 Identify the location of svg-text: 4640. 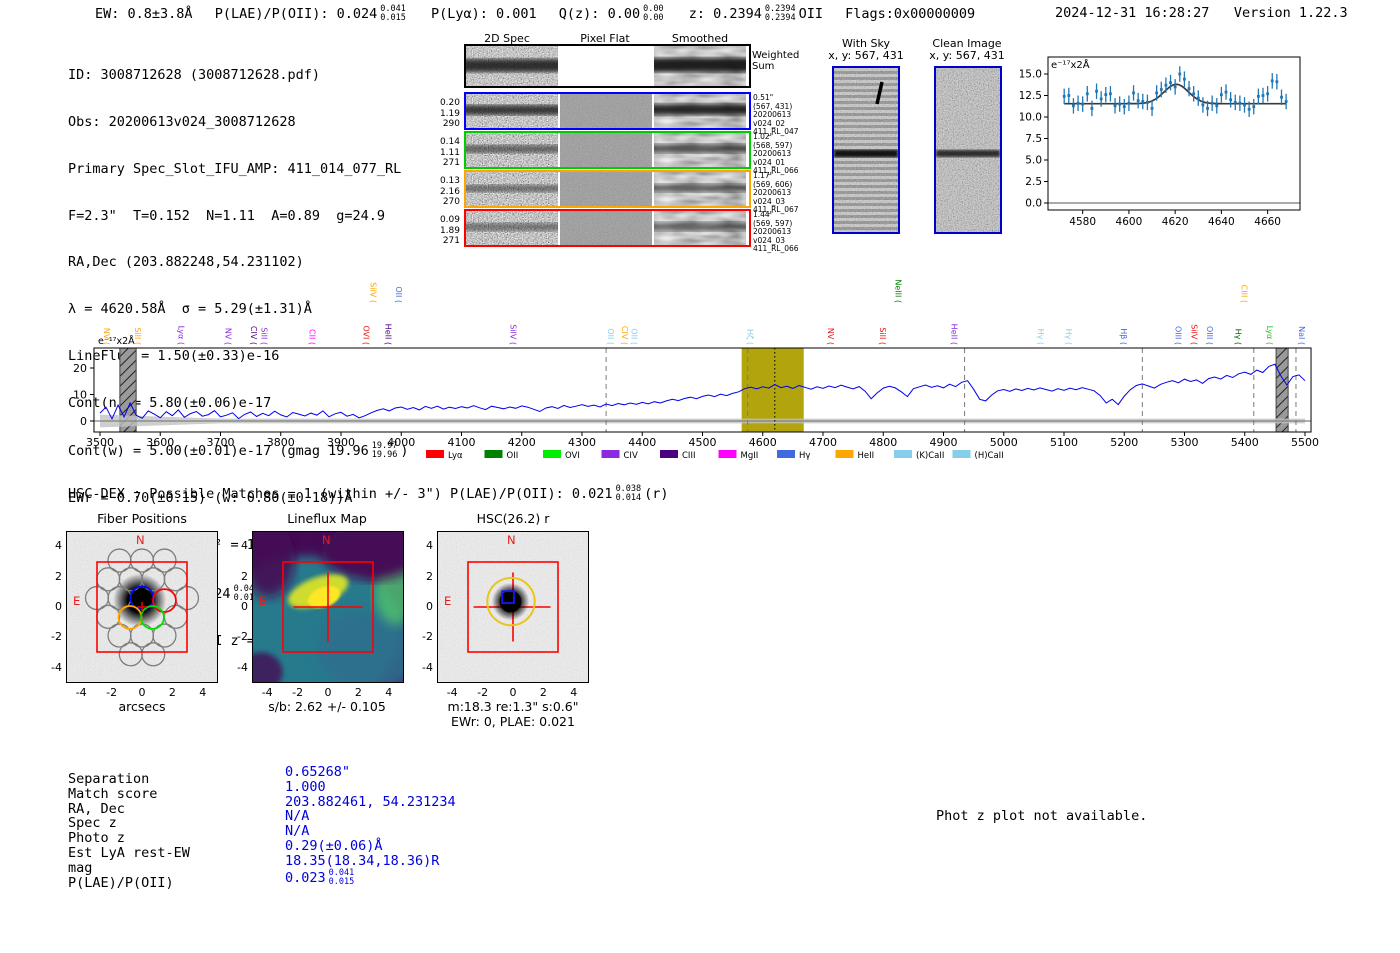
(1221, 222).